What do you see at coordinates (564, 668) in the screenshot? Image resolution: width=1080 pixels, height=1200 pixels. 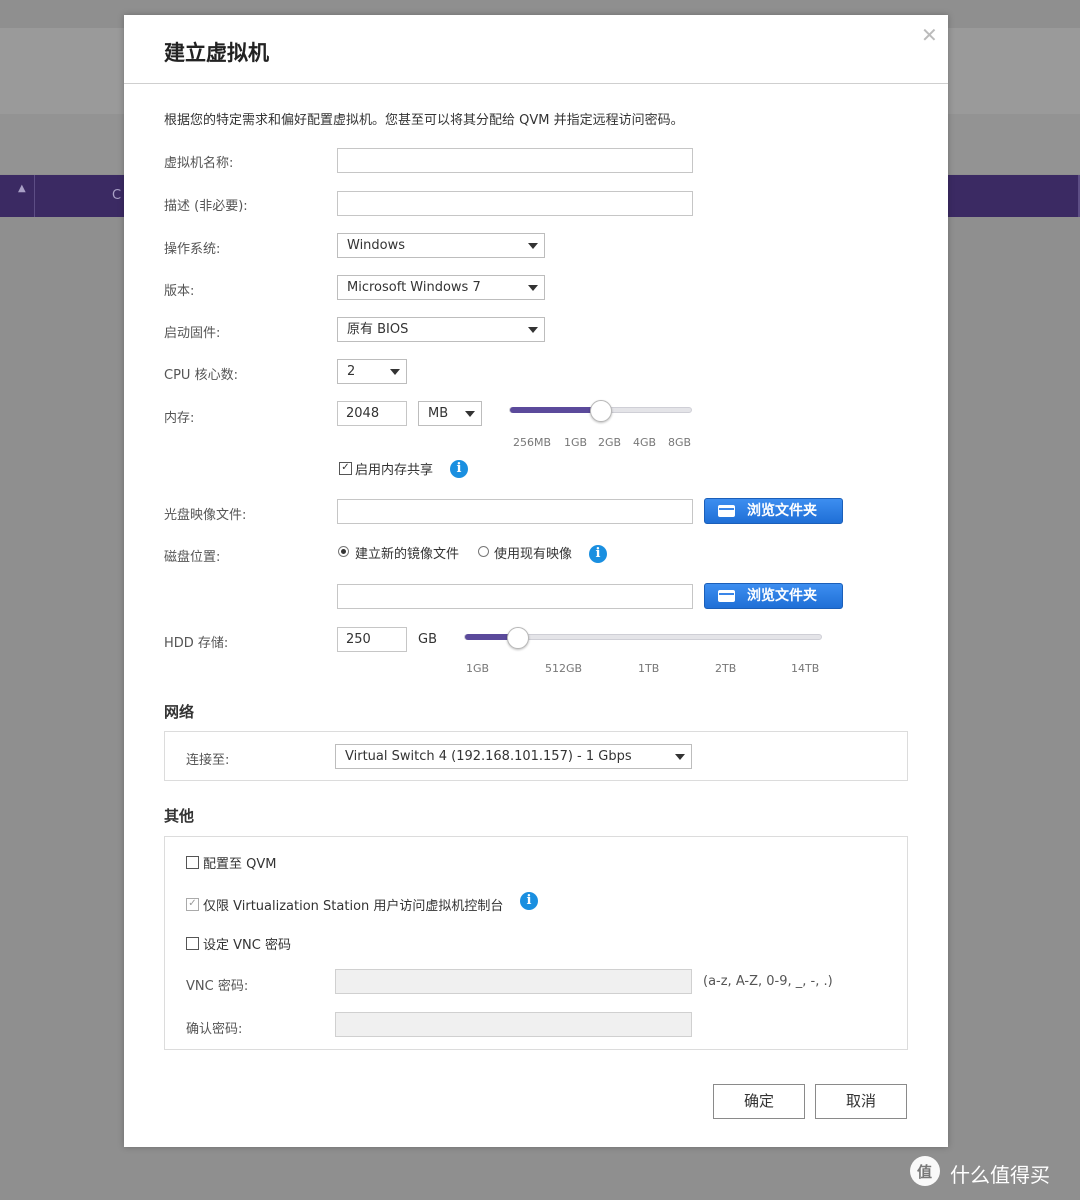 I see `hdd-tick: 512GB` at bounding box center [564, 668].